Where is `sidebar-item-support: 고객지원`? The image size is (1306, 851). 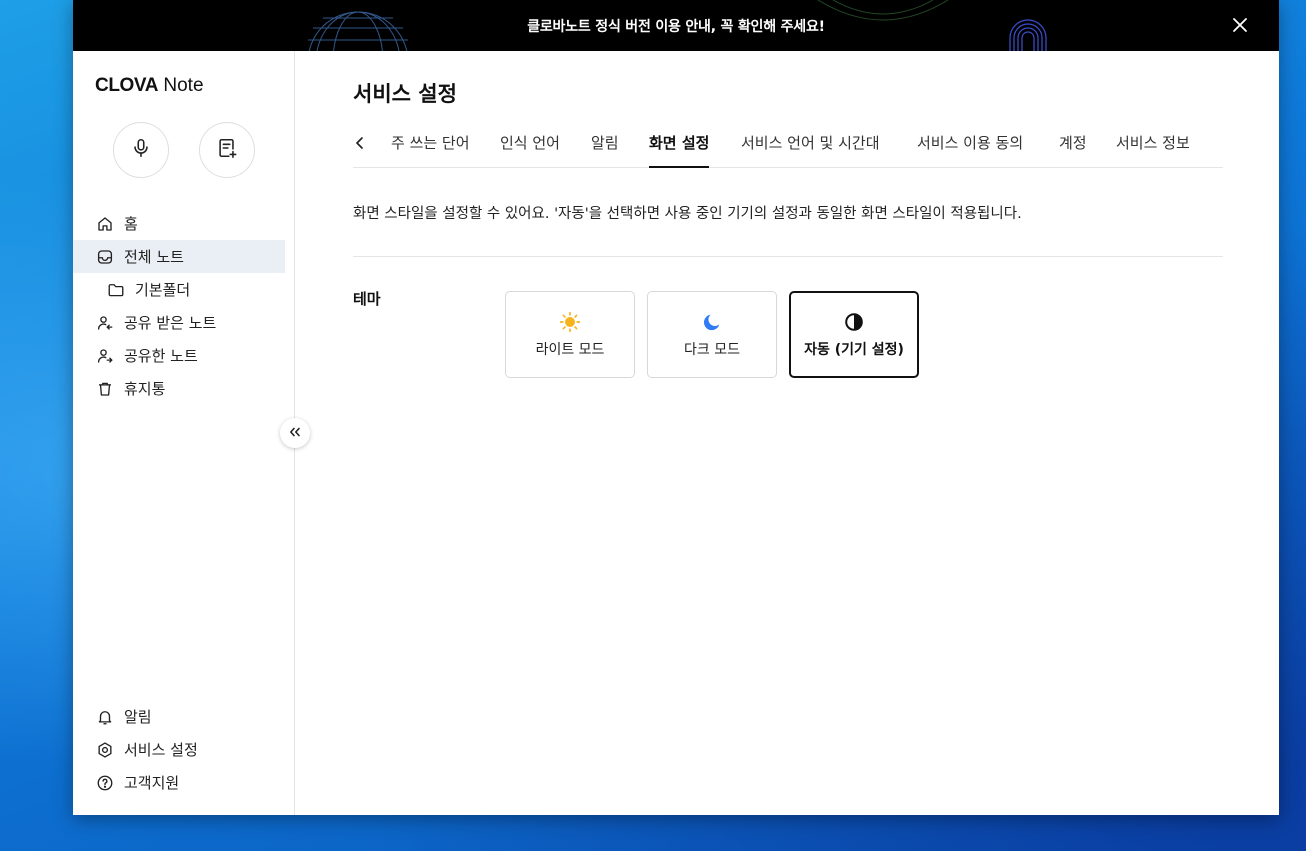 sidebar-item-support: 고객지원 is located at coordinates (179, 782).